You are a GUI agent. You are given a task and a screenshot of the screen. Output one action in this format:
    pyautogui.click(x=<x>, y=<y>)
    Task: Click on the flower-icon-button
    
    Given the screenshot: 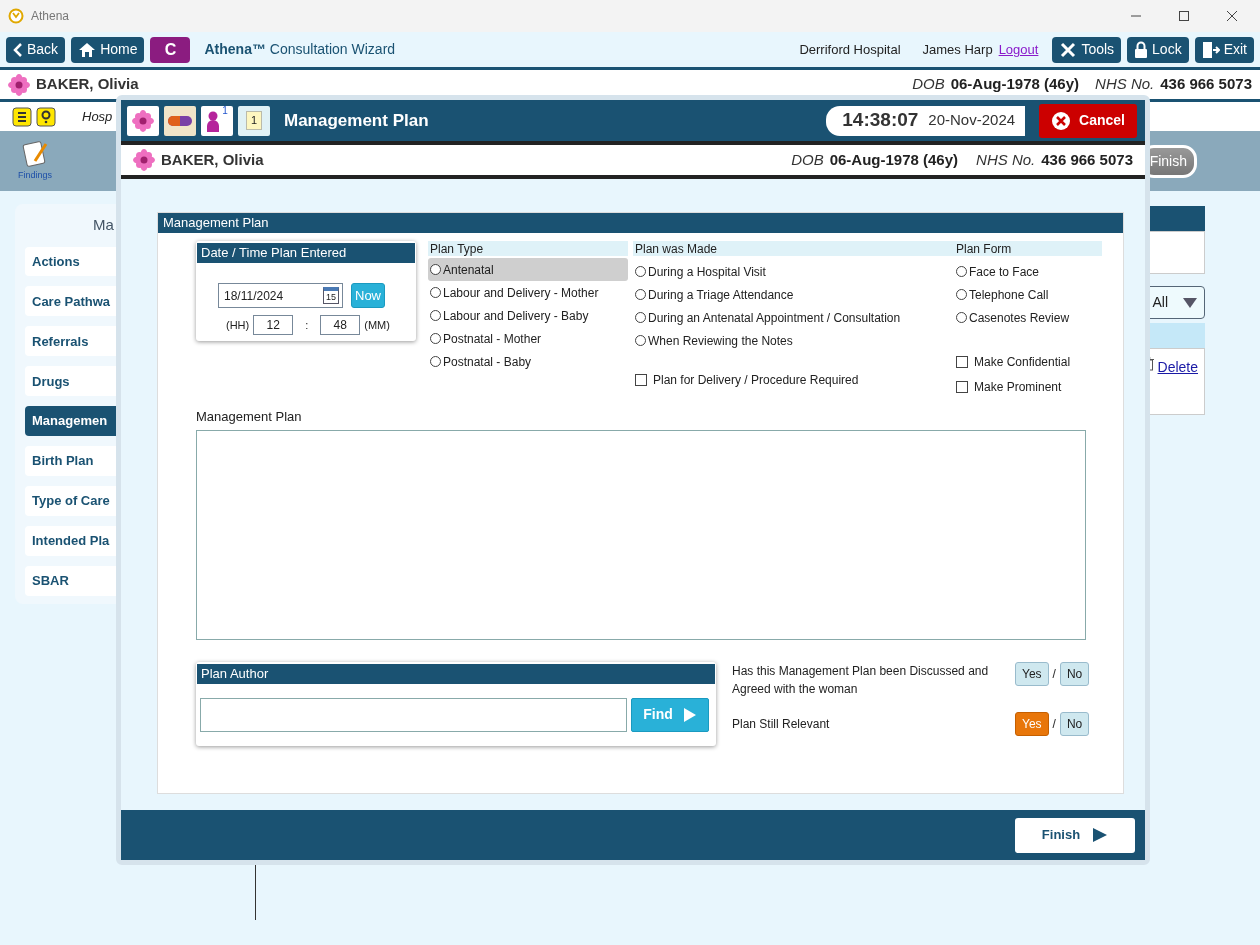 What is the action you would take?
    pyautogui.click(x=143, y=120)
    